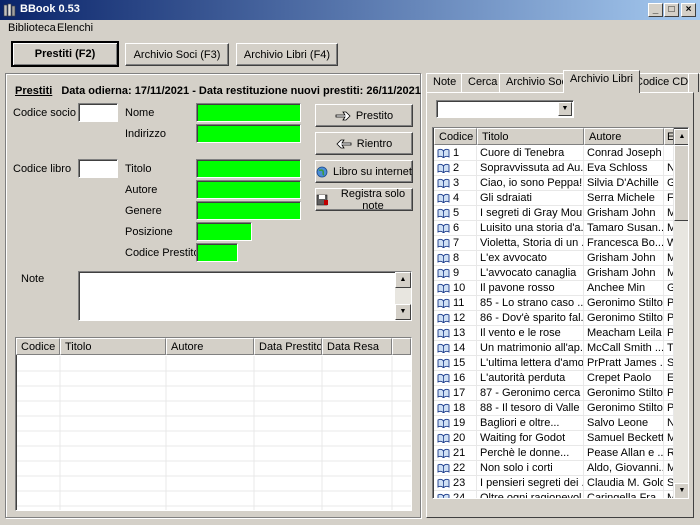 The image size is (700, 525). I want to click on book-title-cell: L'ex avvocato, so click(530, 258).